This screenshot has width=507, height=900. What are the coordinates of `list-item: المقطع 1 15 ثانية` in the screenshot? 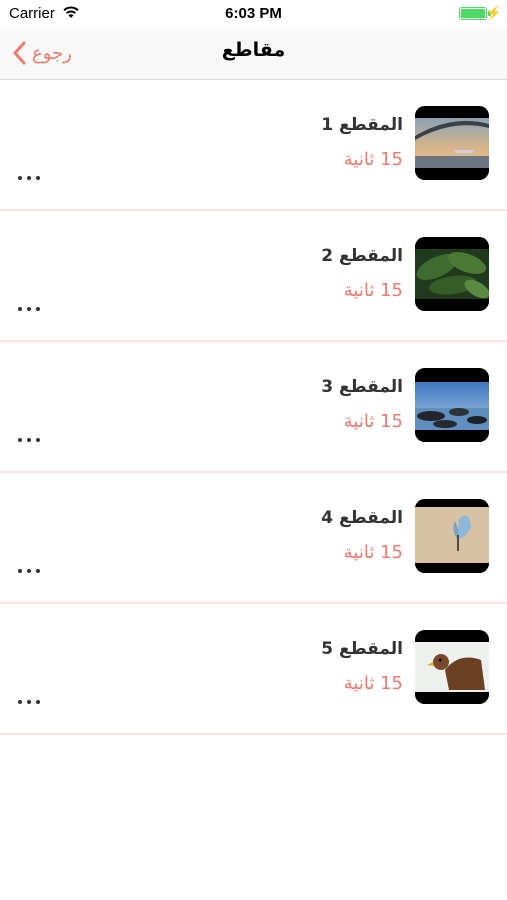 It's located at (253, 145).